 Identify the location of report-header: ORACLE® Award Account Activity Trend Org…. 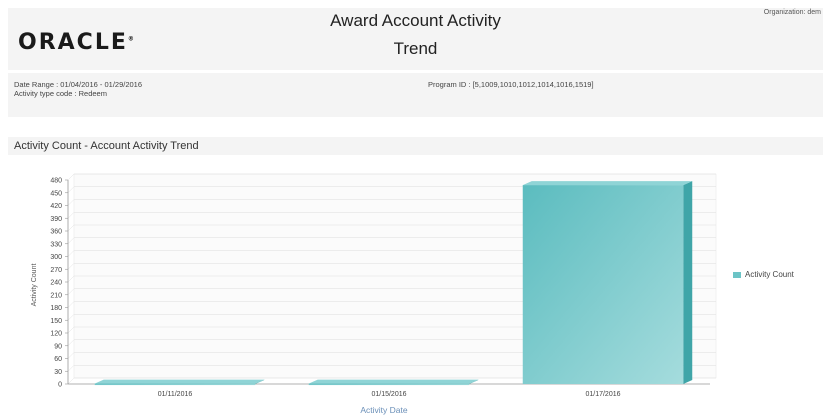
(415, 39).